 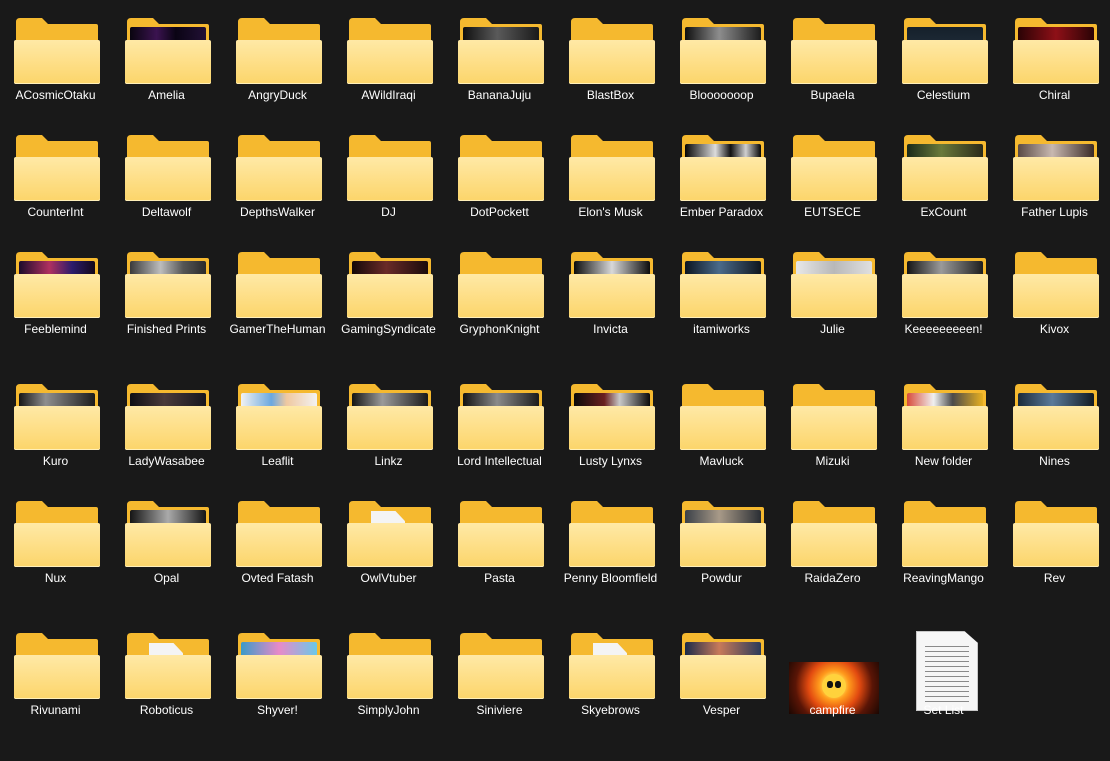 I want to click on explorer-item-nines: Nines, so click(x=1054, y=423).